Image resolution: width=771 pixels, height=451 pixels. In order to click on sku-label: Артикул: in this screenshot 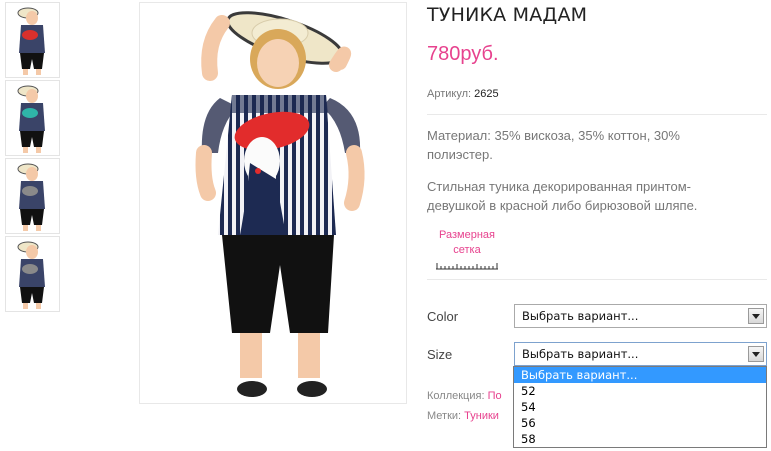, I will do `click(449, 94)`.